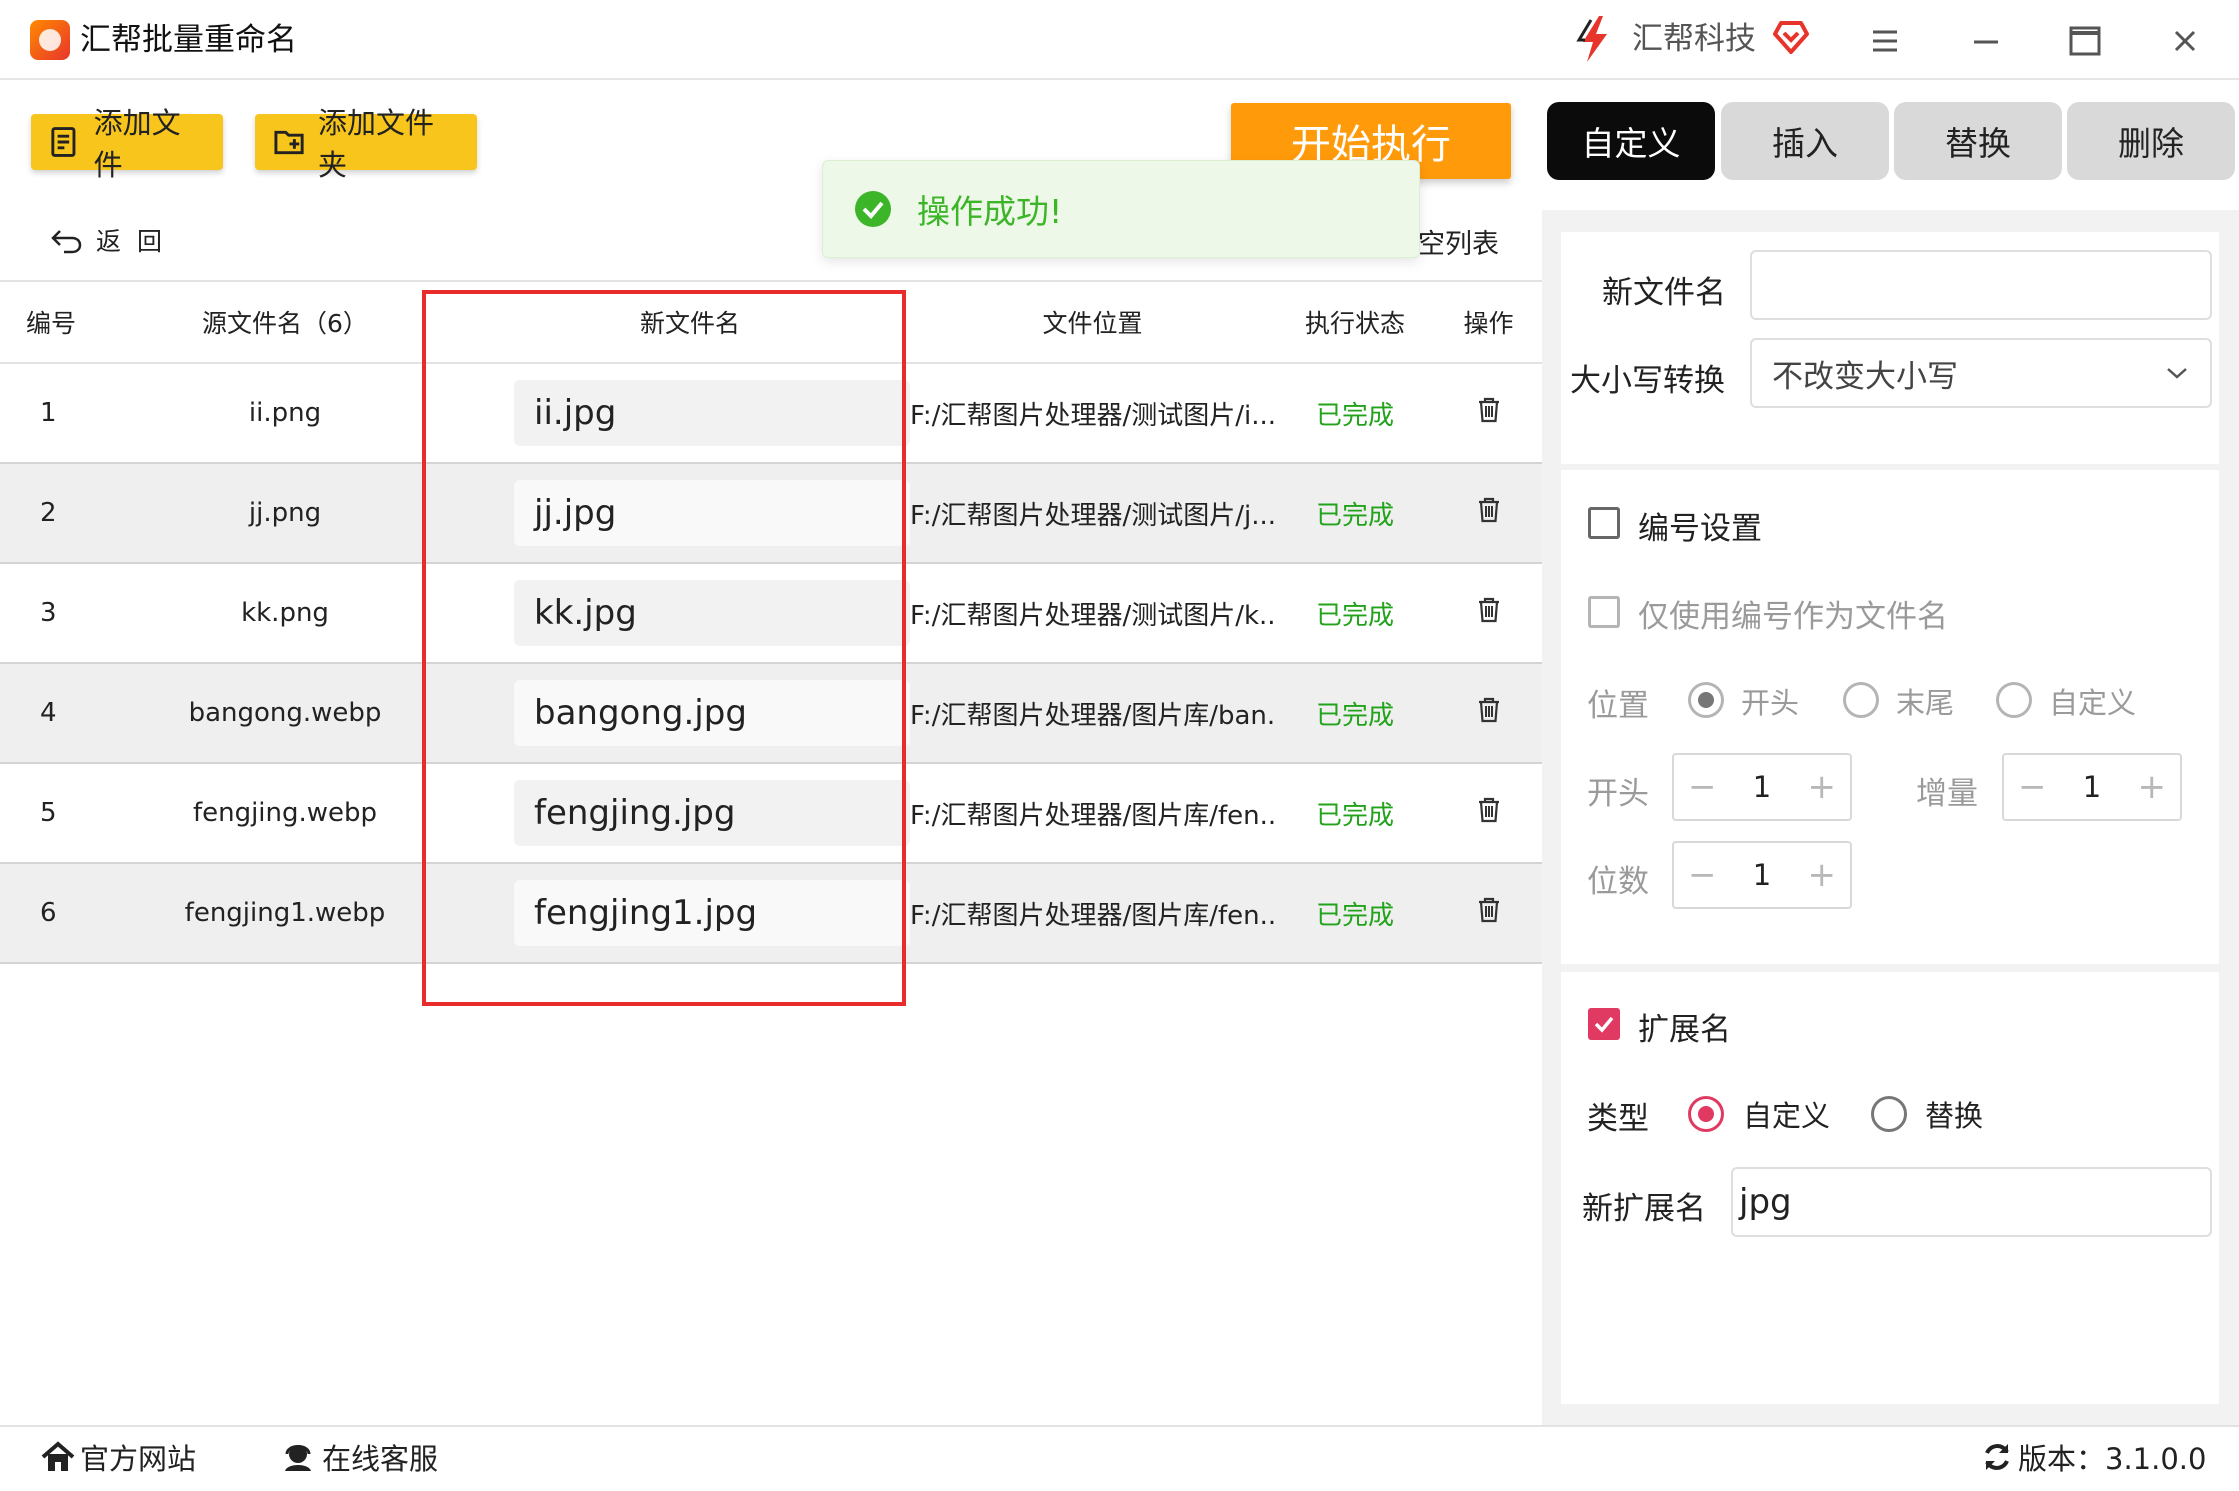  What do you see at coordinates (1793, 617) in the screenshot?
I see `only-number-label: 仅使用编号作为文件名` at bounding box center [1793, 617].